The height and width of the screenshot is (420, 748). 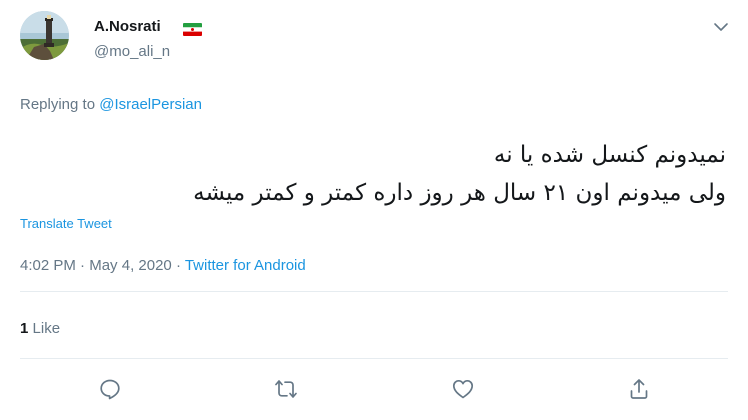 What do you see at coordinates (130, 265) in the screenshot?
I see `tweet-date: May 4, 2020` at bounding box center [130, 265].